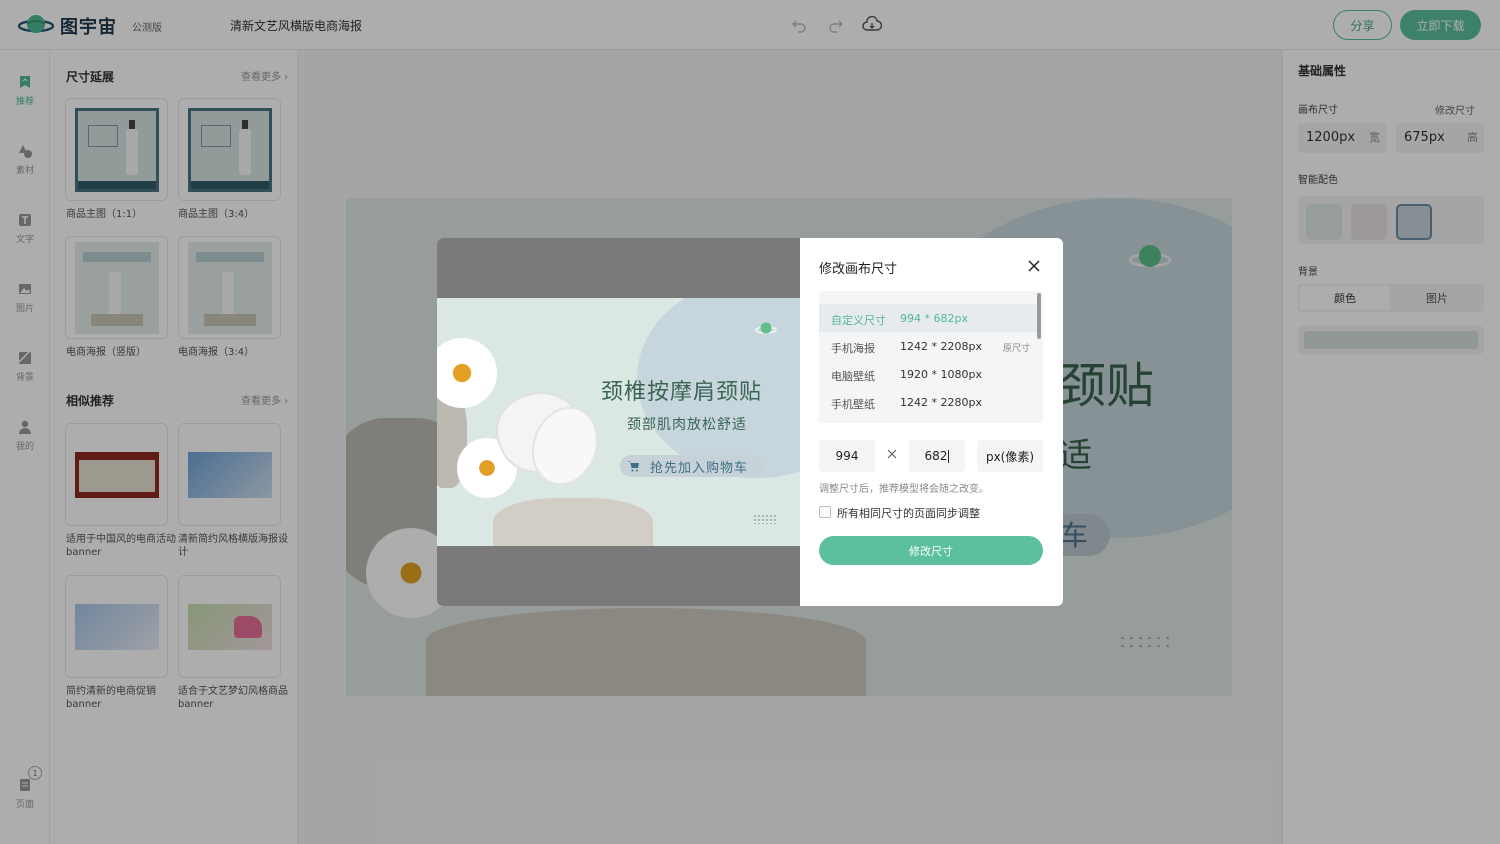 Image resolution: width=1500 pixels, height=844 pixels. What do you see at coordinates (1039, 316) in the screenshot?
I see `list-scrollbar` at bounding box center [1039, 316].